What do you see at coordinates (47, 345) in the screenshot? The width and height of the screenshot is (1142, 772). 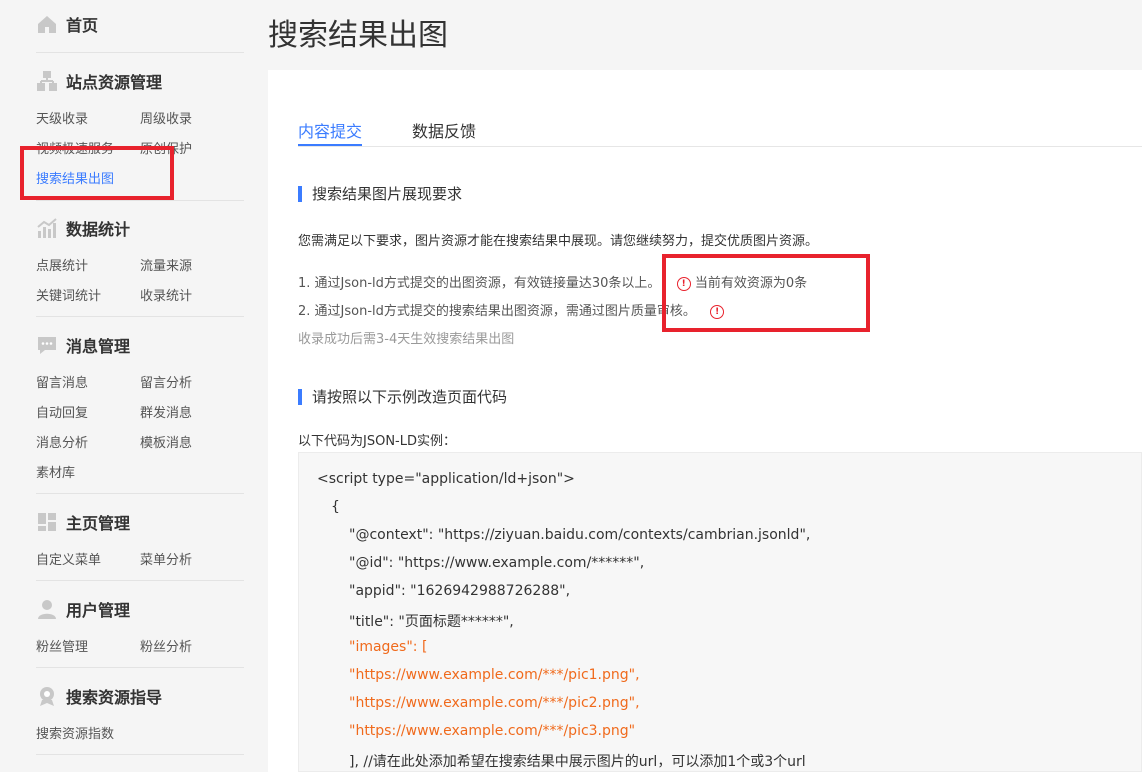 I see `message-icon` at bounding box center [47, 345].